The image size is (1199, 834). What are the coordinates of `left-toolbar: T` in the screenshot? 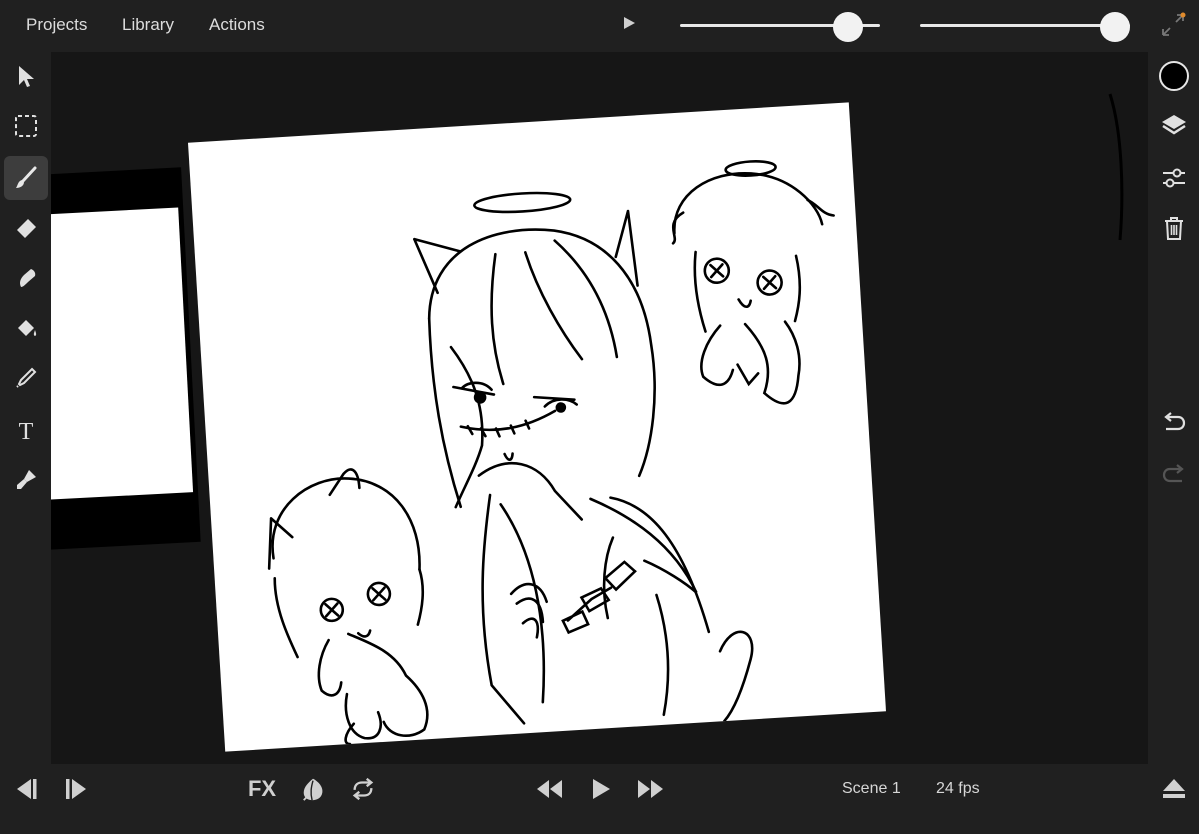 It's located at (25, 408).